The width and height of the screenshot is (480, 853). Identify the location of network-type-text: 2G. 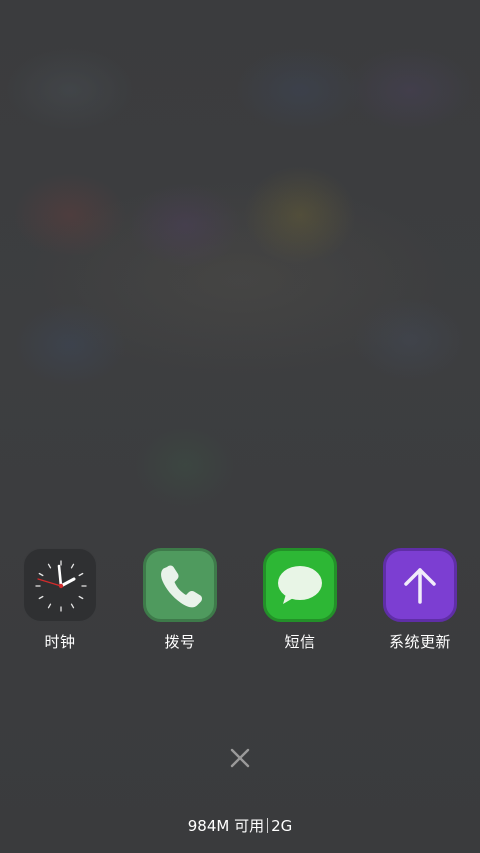
(282, 826).